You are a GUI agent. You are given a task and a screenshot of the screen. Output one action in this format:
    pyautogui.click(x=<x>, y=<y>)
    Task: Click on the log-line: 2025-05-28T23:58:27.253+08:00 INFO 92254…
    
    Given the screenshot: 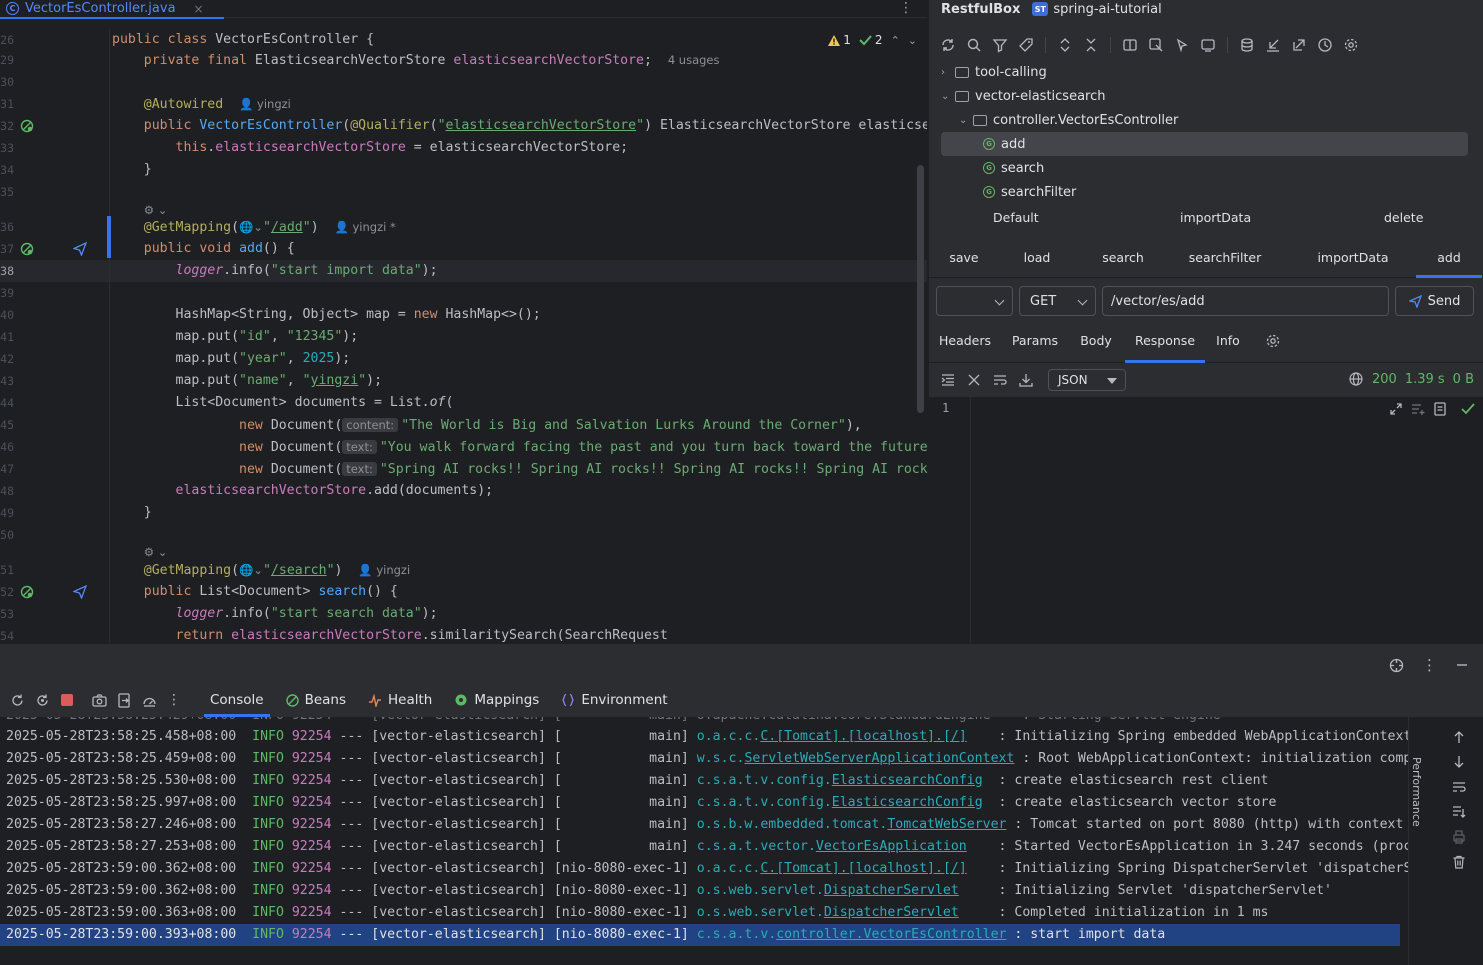 What is the action you would take?
    pyautogui.click(x=707, y=847)
    